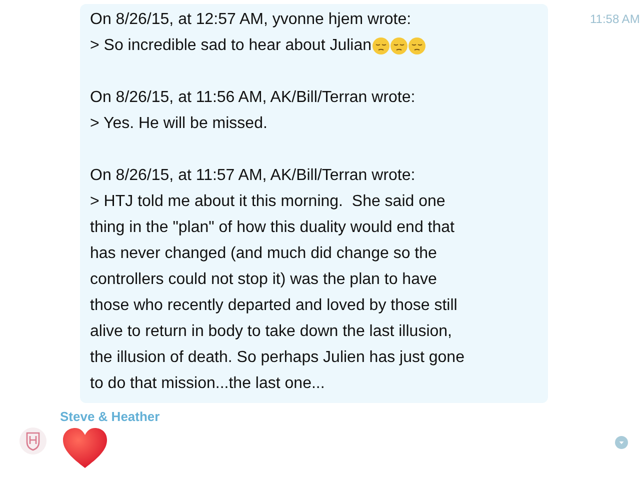 The height and width of the screenshot is (485, 640). What do you see at coordinates (253, 98) in the screenshot?
I see `message-text: On 8/26/15, at 11:56 AM, AK/Bill/Terran wrote:` at bounding box center [253, 98].